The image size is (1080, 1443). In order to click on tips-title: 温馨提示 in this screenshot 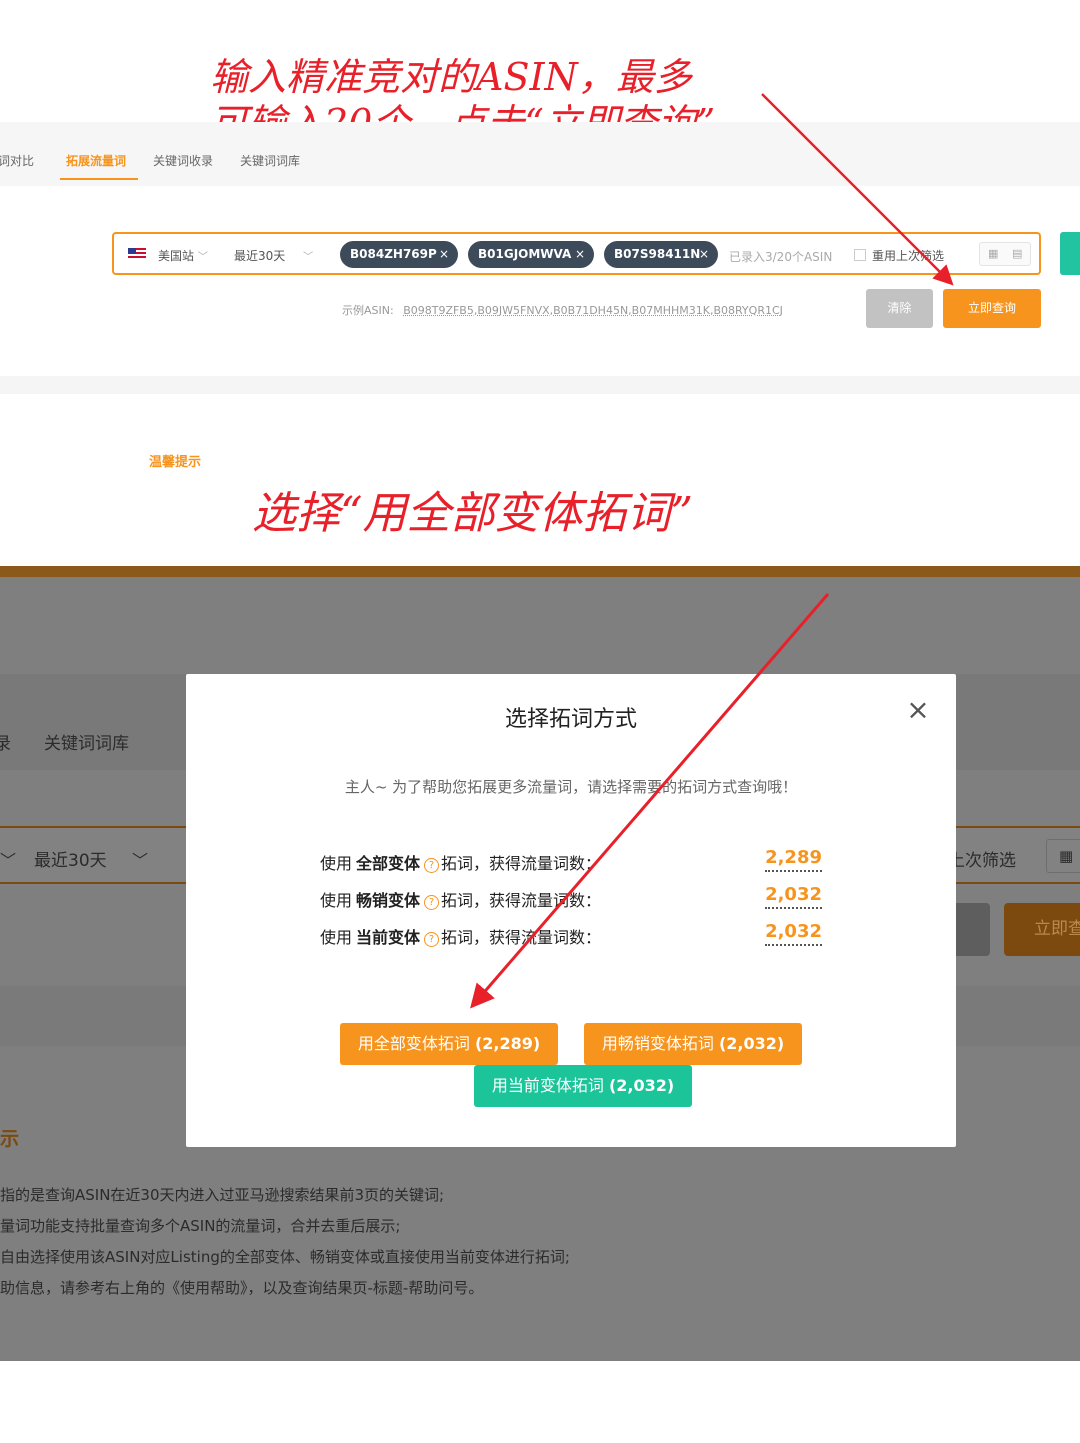, I will do `click(175, 462)`.